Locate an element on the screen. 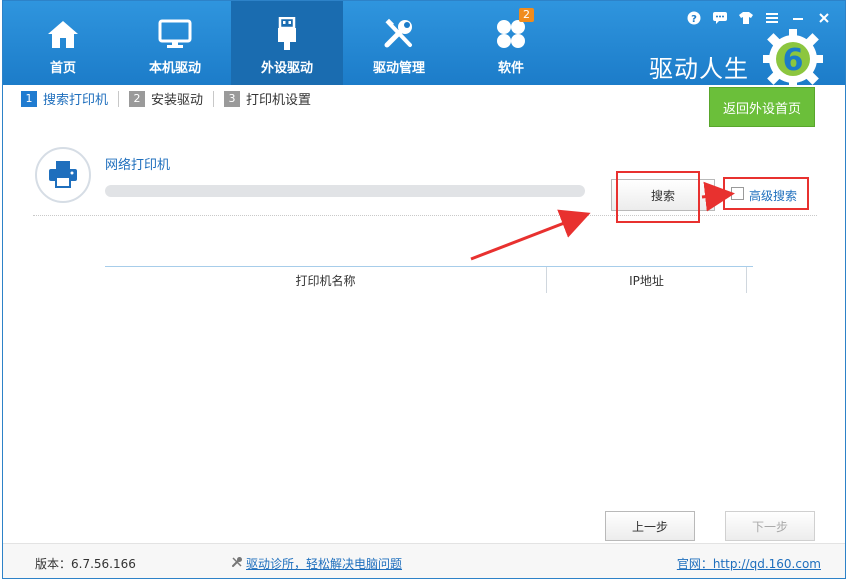 This screenshot has height=581, width=848. nav-item-software: 2 软件 is located at coordinates (511, 43).